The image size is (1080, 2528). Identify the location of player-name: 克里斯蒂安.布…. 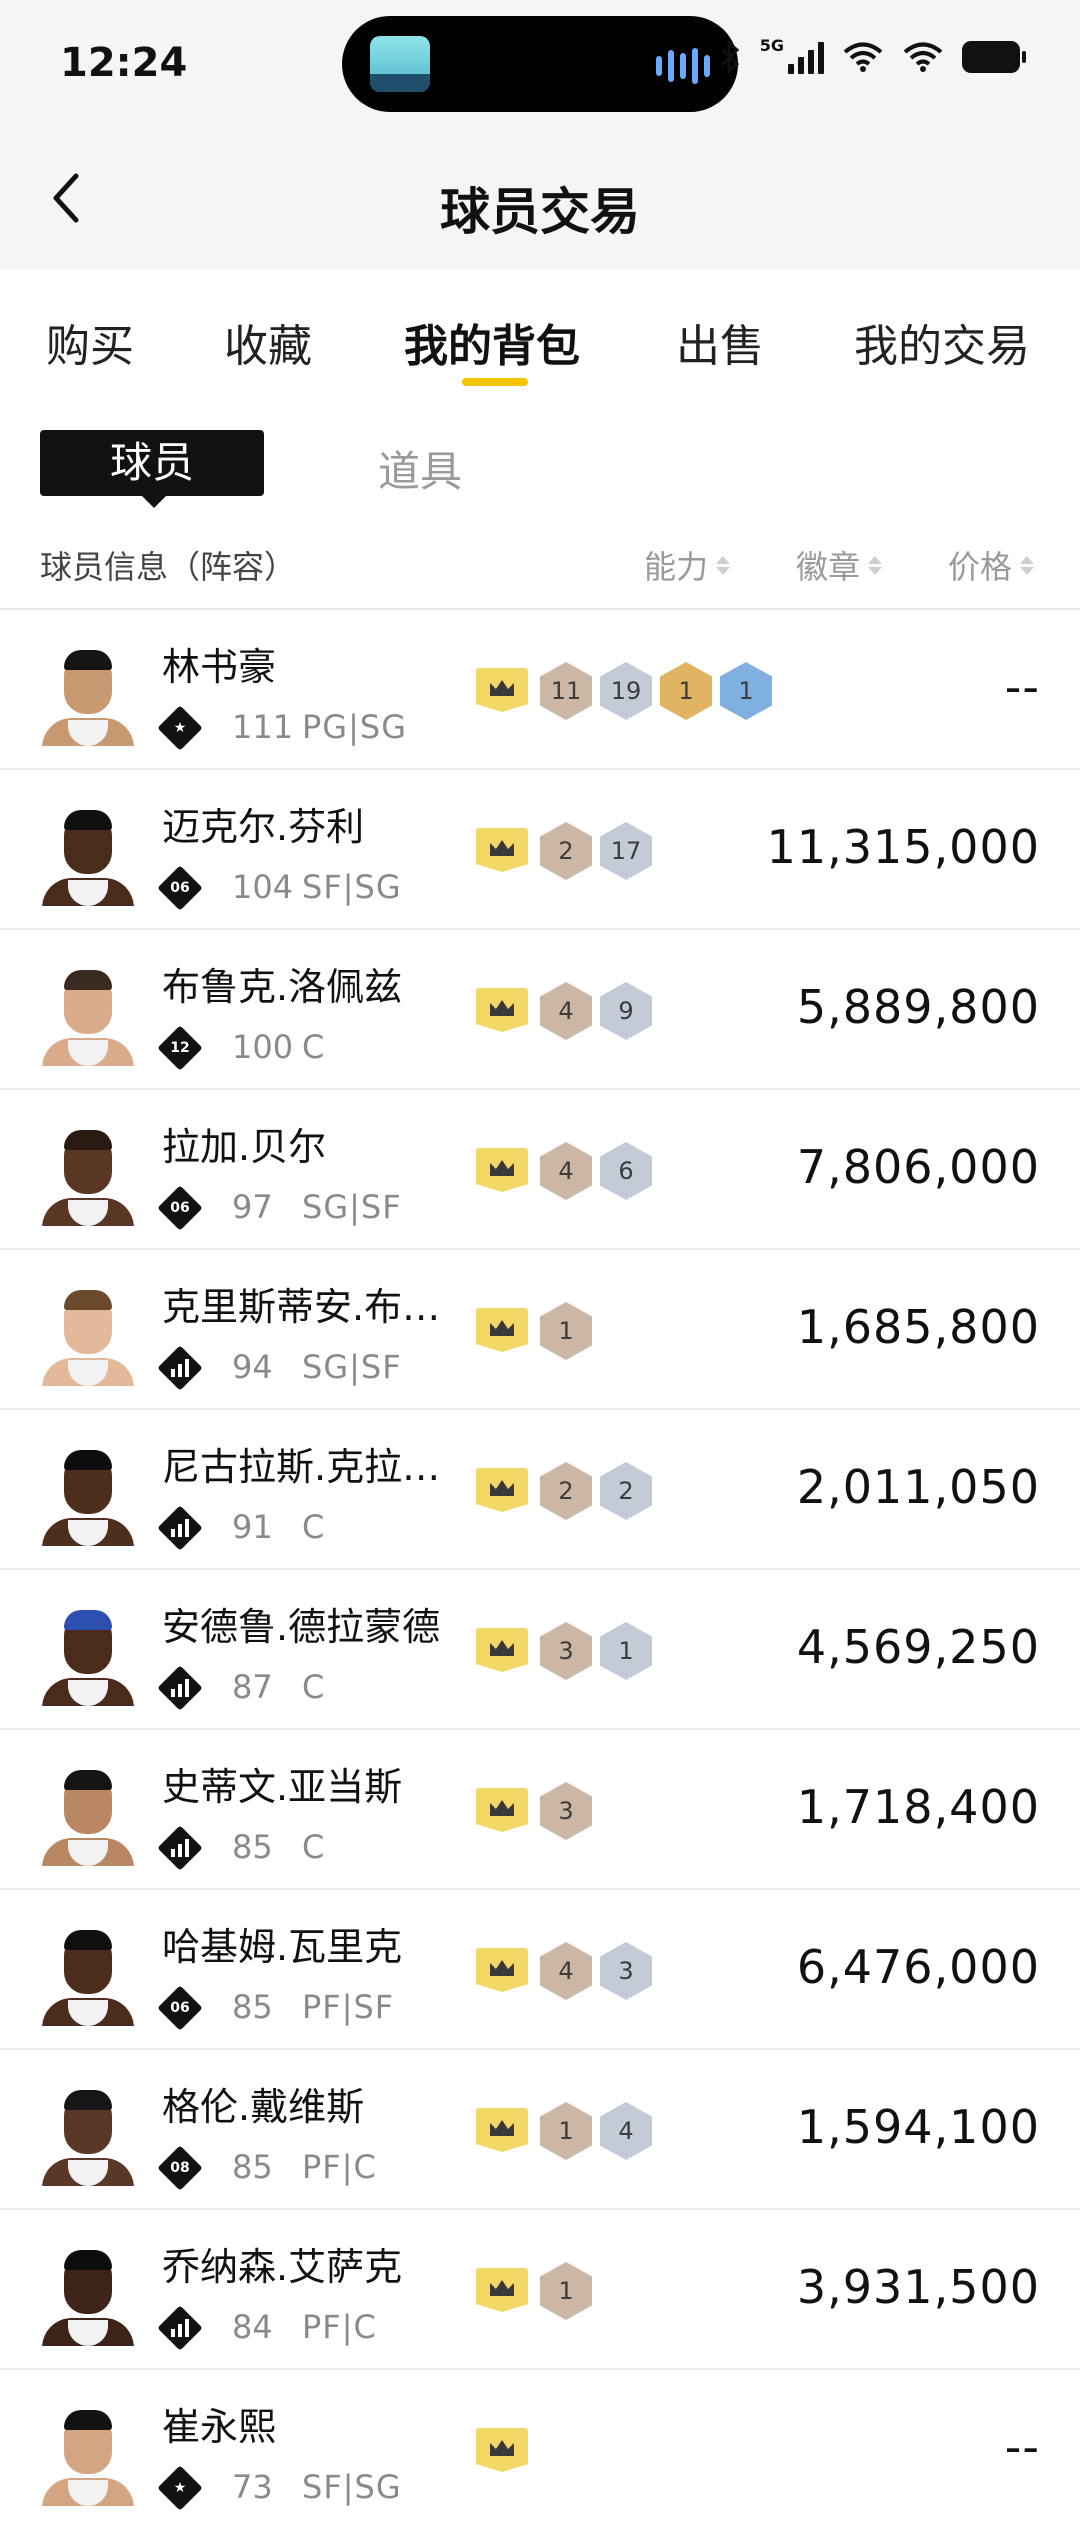
(301, 1307).